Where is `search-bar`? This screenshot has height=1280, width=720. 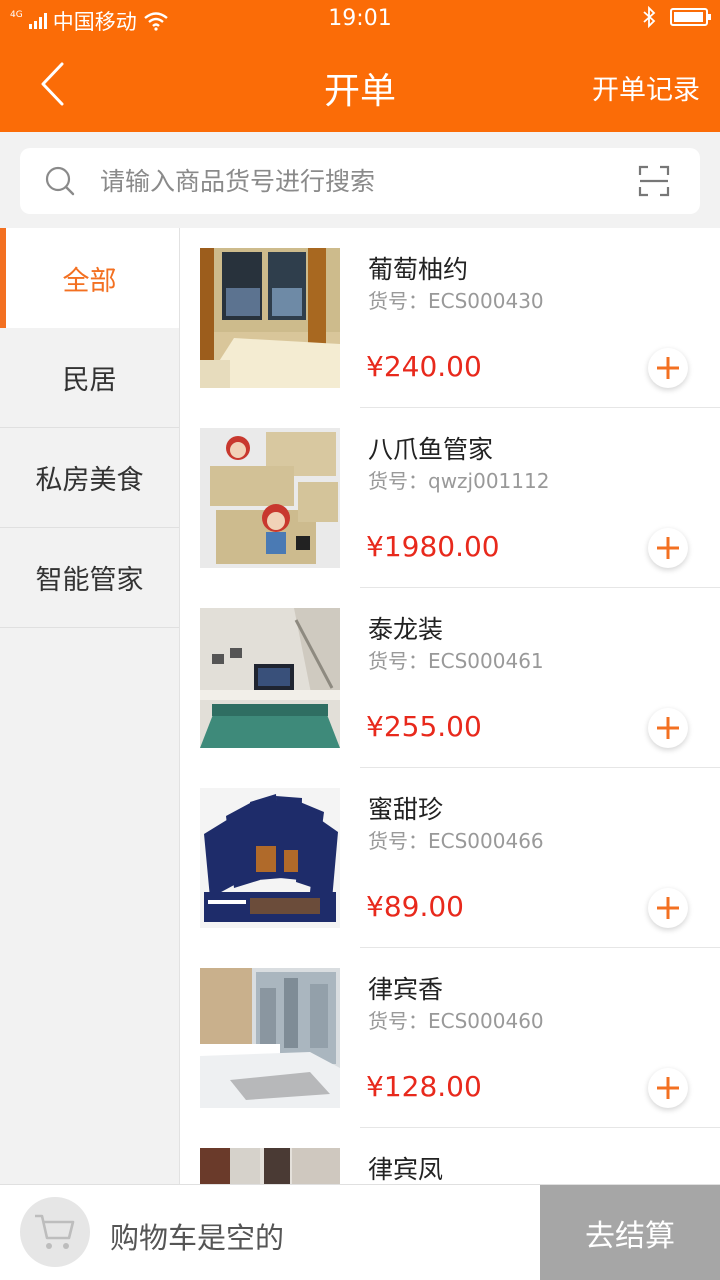
search-bar is located at coordinates (360, 180).